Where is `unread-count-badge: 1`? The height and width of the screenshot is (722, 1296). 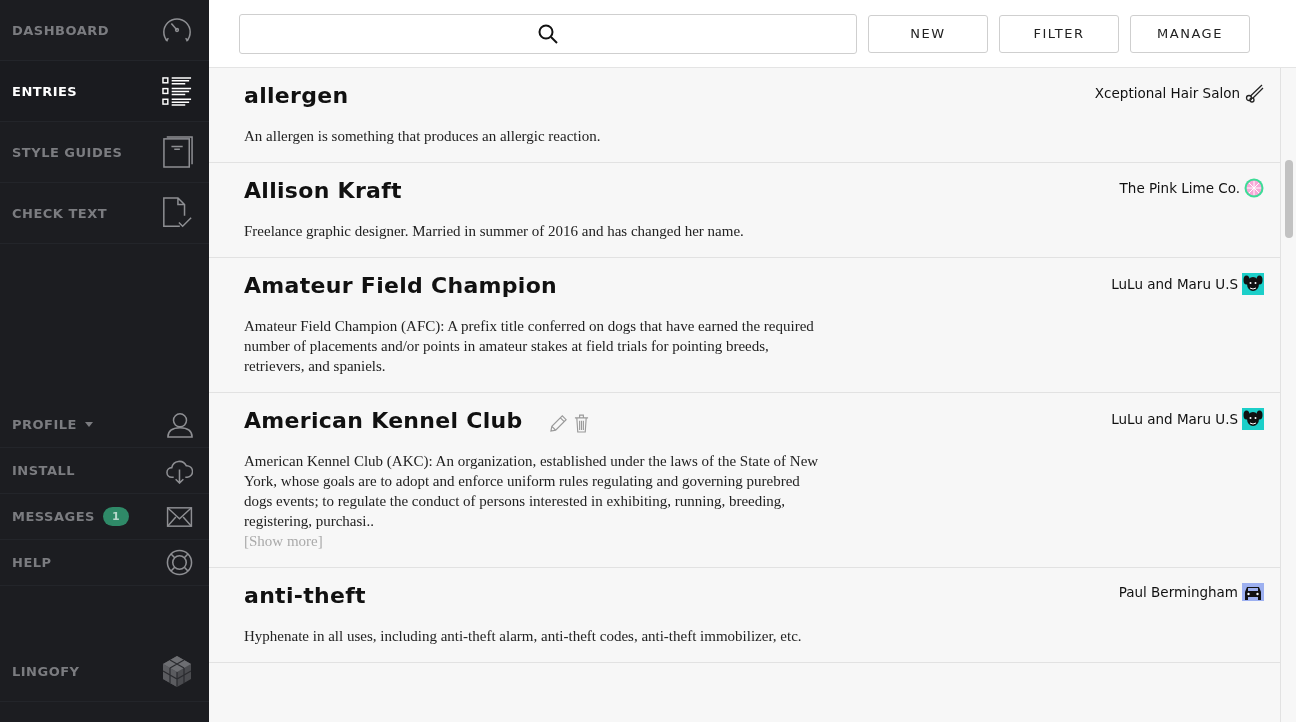
unread-count-badge: 1 is located at coordinates (115, 516).